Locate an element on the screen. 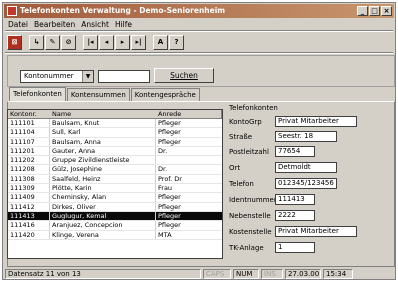  minimize-button: _ is located at coordinates (362, 11).